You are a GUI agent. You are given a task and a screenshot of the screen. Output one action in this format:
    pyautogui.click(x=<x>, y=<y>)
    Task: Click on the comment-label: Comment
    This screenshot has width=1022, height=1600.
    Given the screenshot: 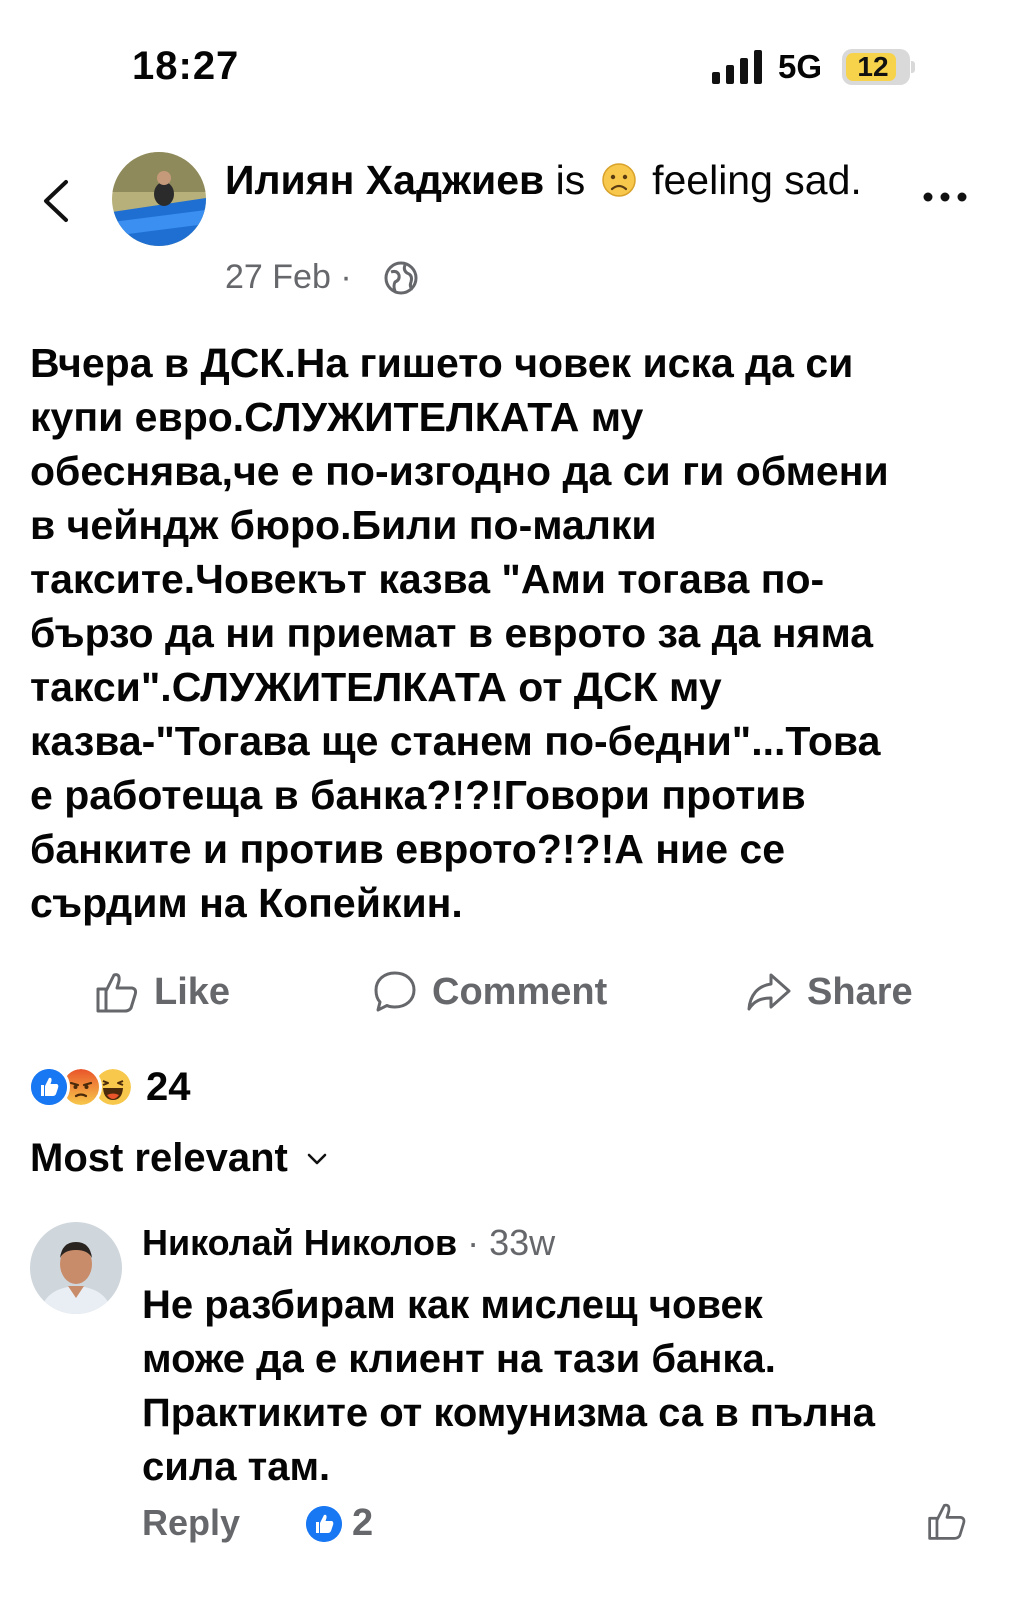 What is the action you would take?
    pyautogui.click(x=520, y=991)
    